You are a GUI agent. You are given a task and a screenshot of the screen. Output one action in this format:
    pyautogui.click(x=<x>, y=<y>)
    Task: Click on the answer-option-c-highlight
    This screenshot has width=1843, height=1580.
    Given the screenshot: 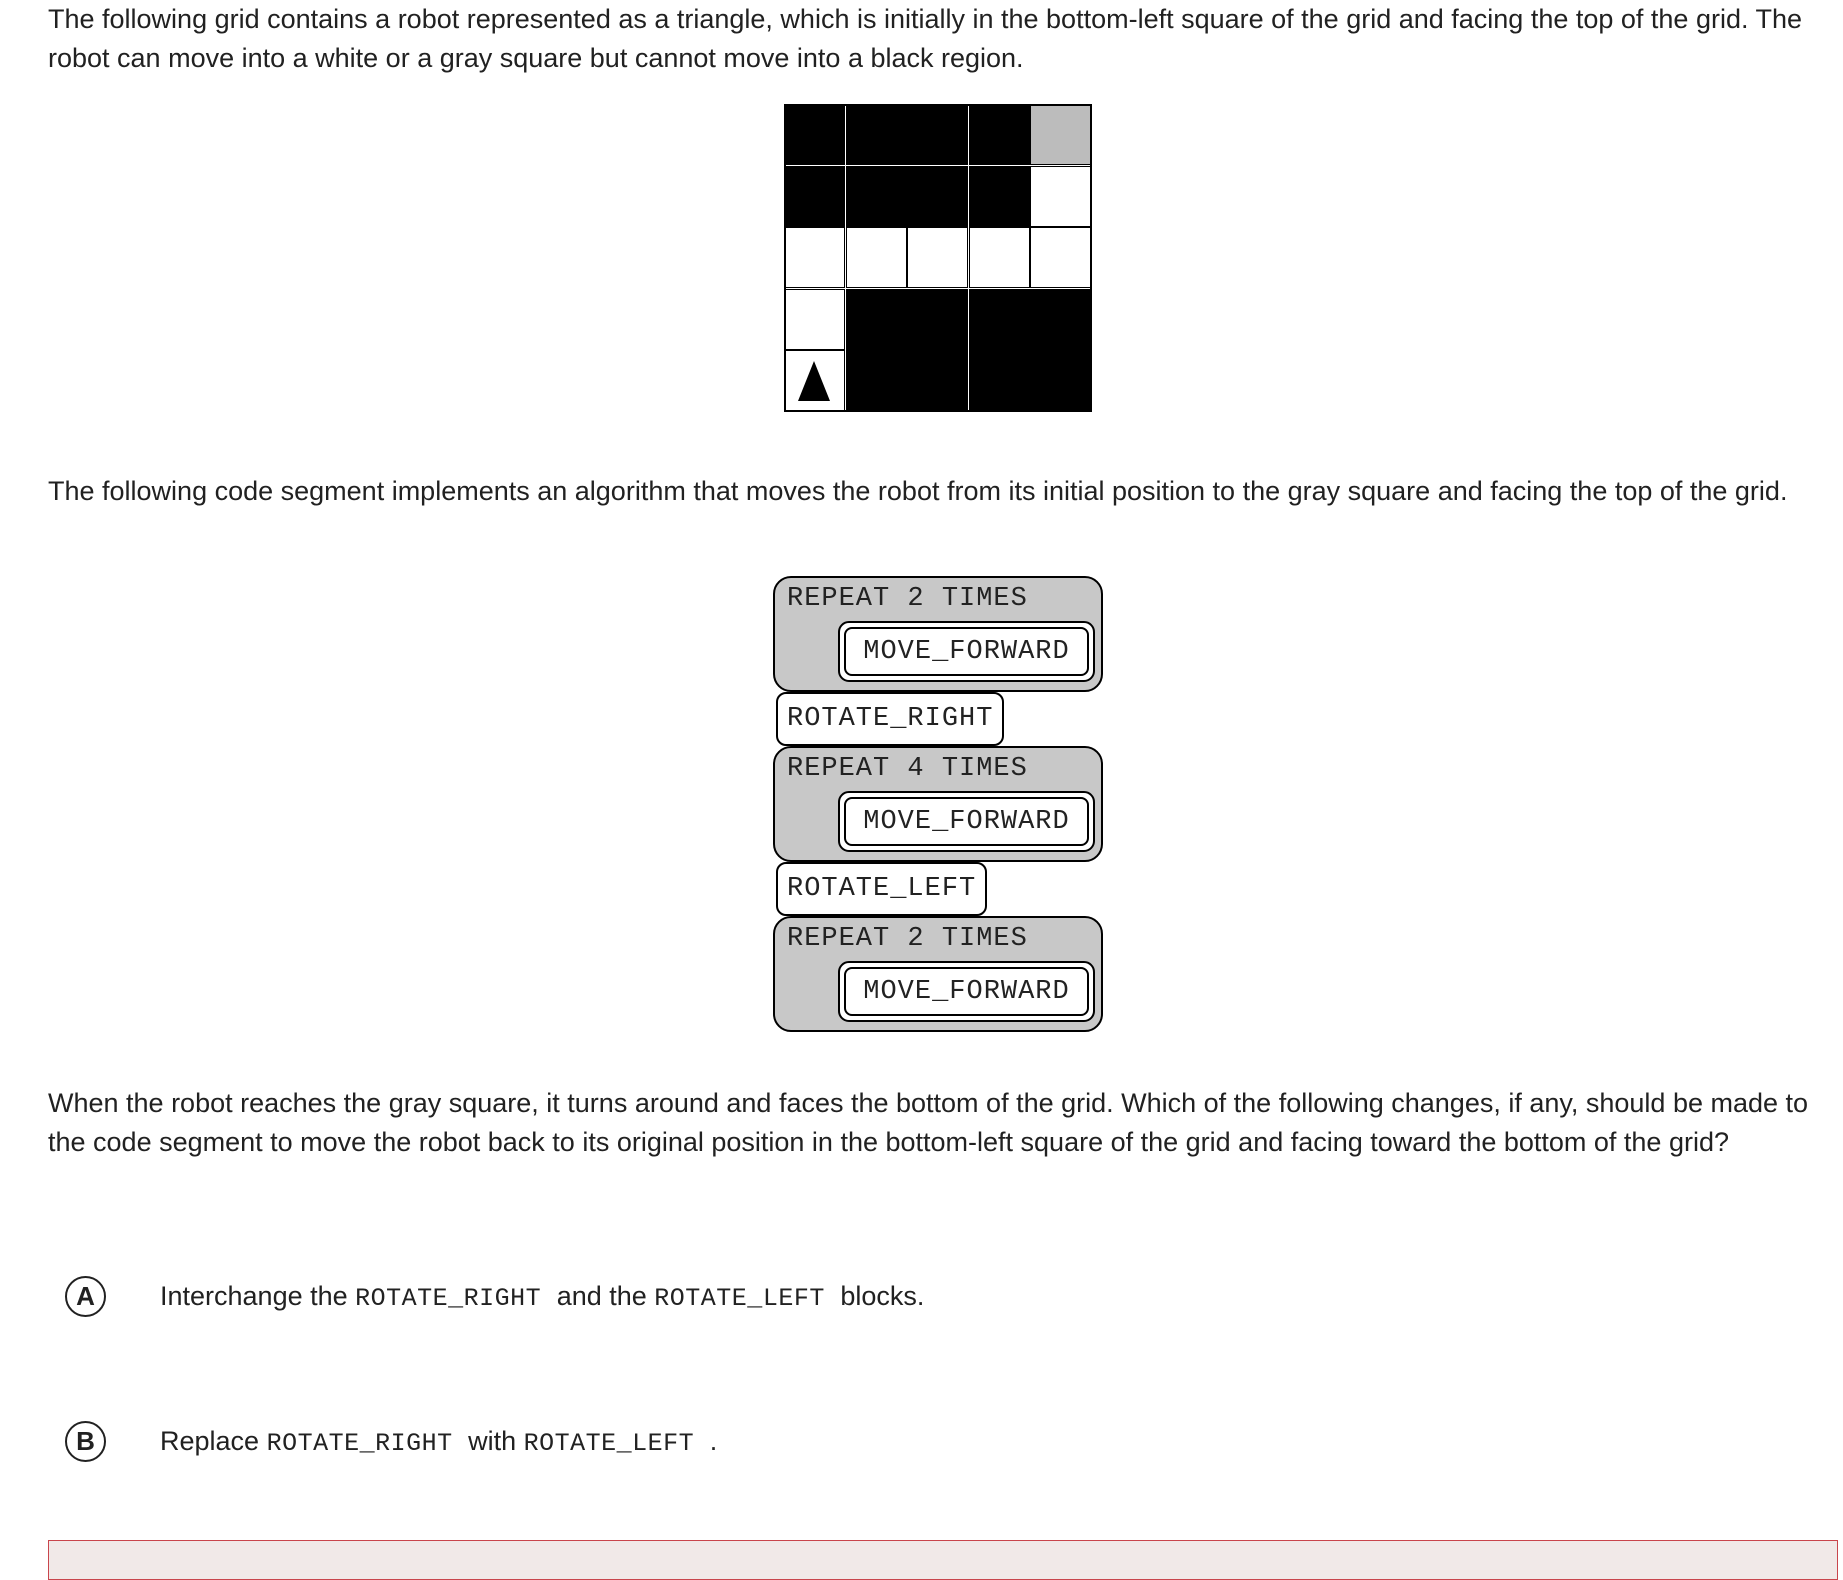 What is the action you would take?
    pyautogui.click(x=943, y=1560)
    